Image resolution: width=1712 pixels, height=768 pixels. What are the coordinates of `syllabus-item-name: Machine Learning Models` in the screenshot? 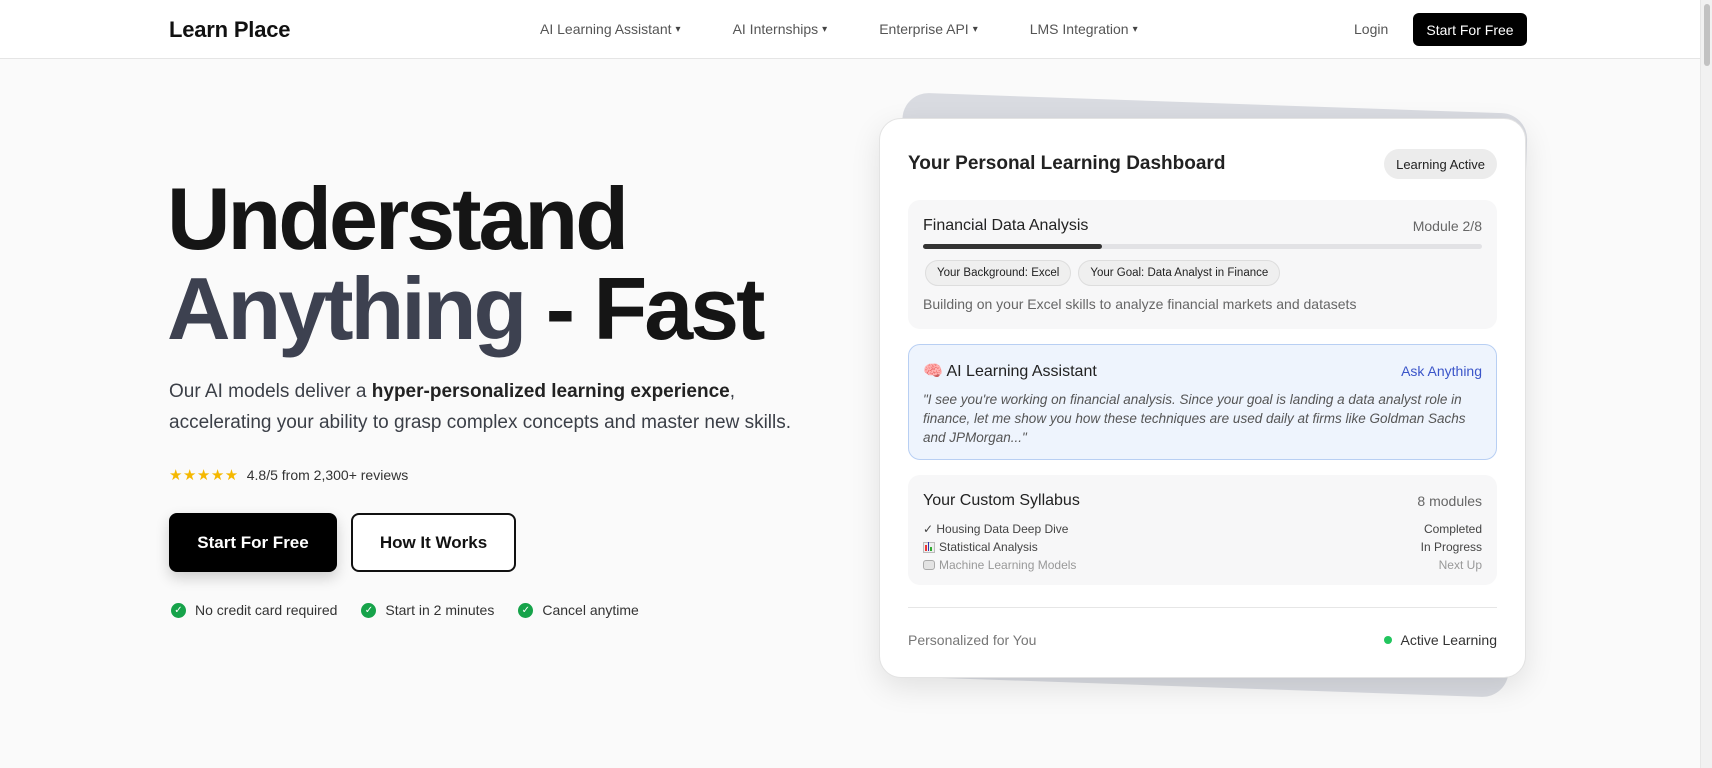 It's located at (1008, 565).